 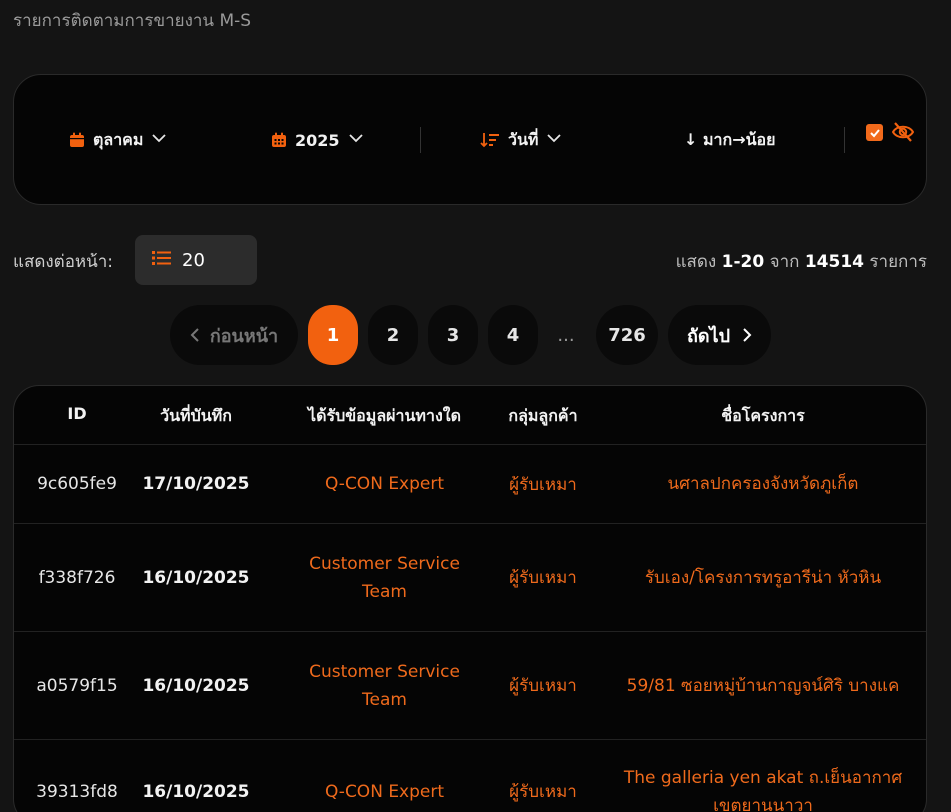 What do you see at coordinates (196, 484) in the screenshot?
I see `cell-date: 17/10/2025` at bounding box center [196, 484].